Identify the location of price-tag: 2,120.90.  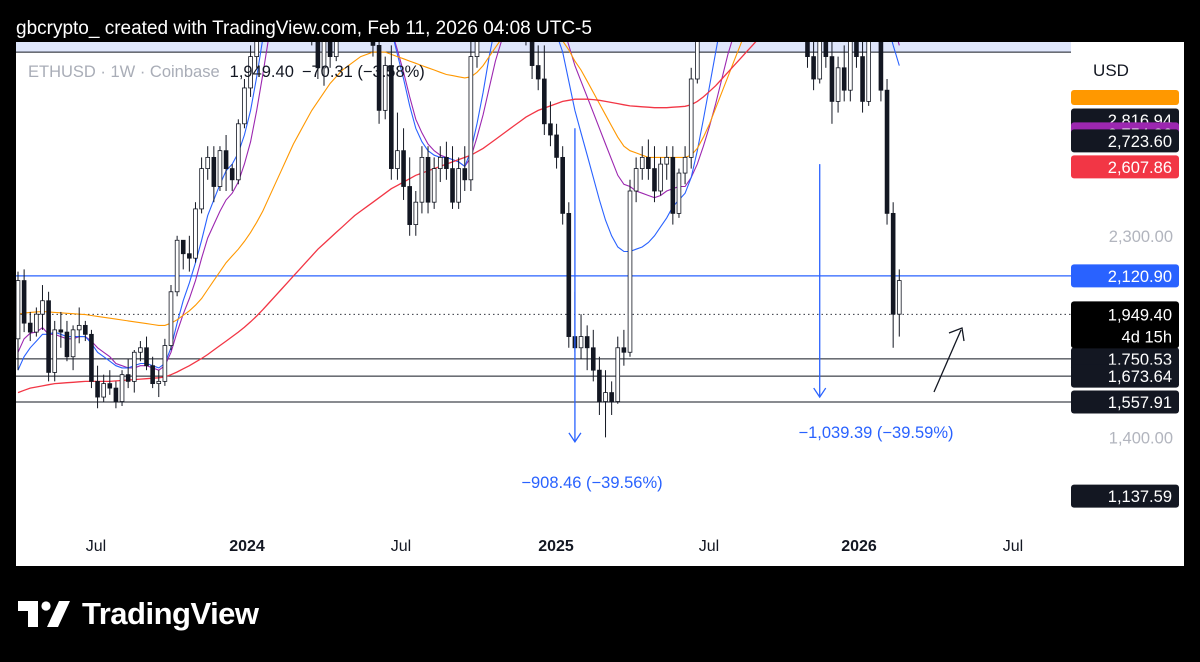
(1125, 276).